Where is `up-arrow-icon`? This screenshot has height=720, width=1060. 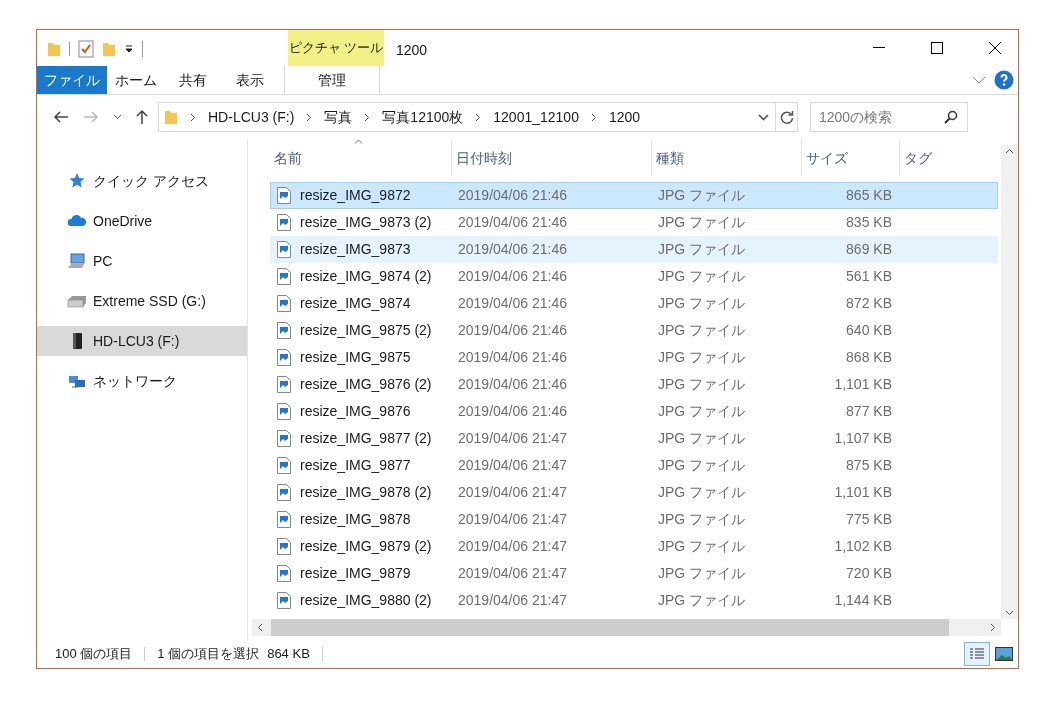 up-arrow-icon is located at coordinates (142, 117).